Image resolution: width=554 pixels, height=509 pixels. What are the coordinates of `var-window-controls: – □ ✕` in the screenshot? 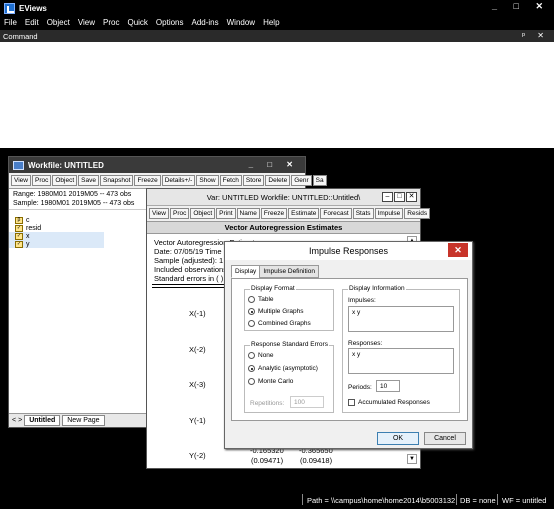 It's located at (399, 197).